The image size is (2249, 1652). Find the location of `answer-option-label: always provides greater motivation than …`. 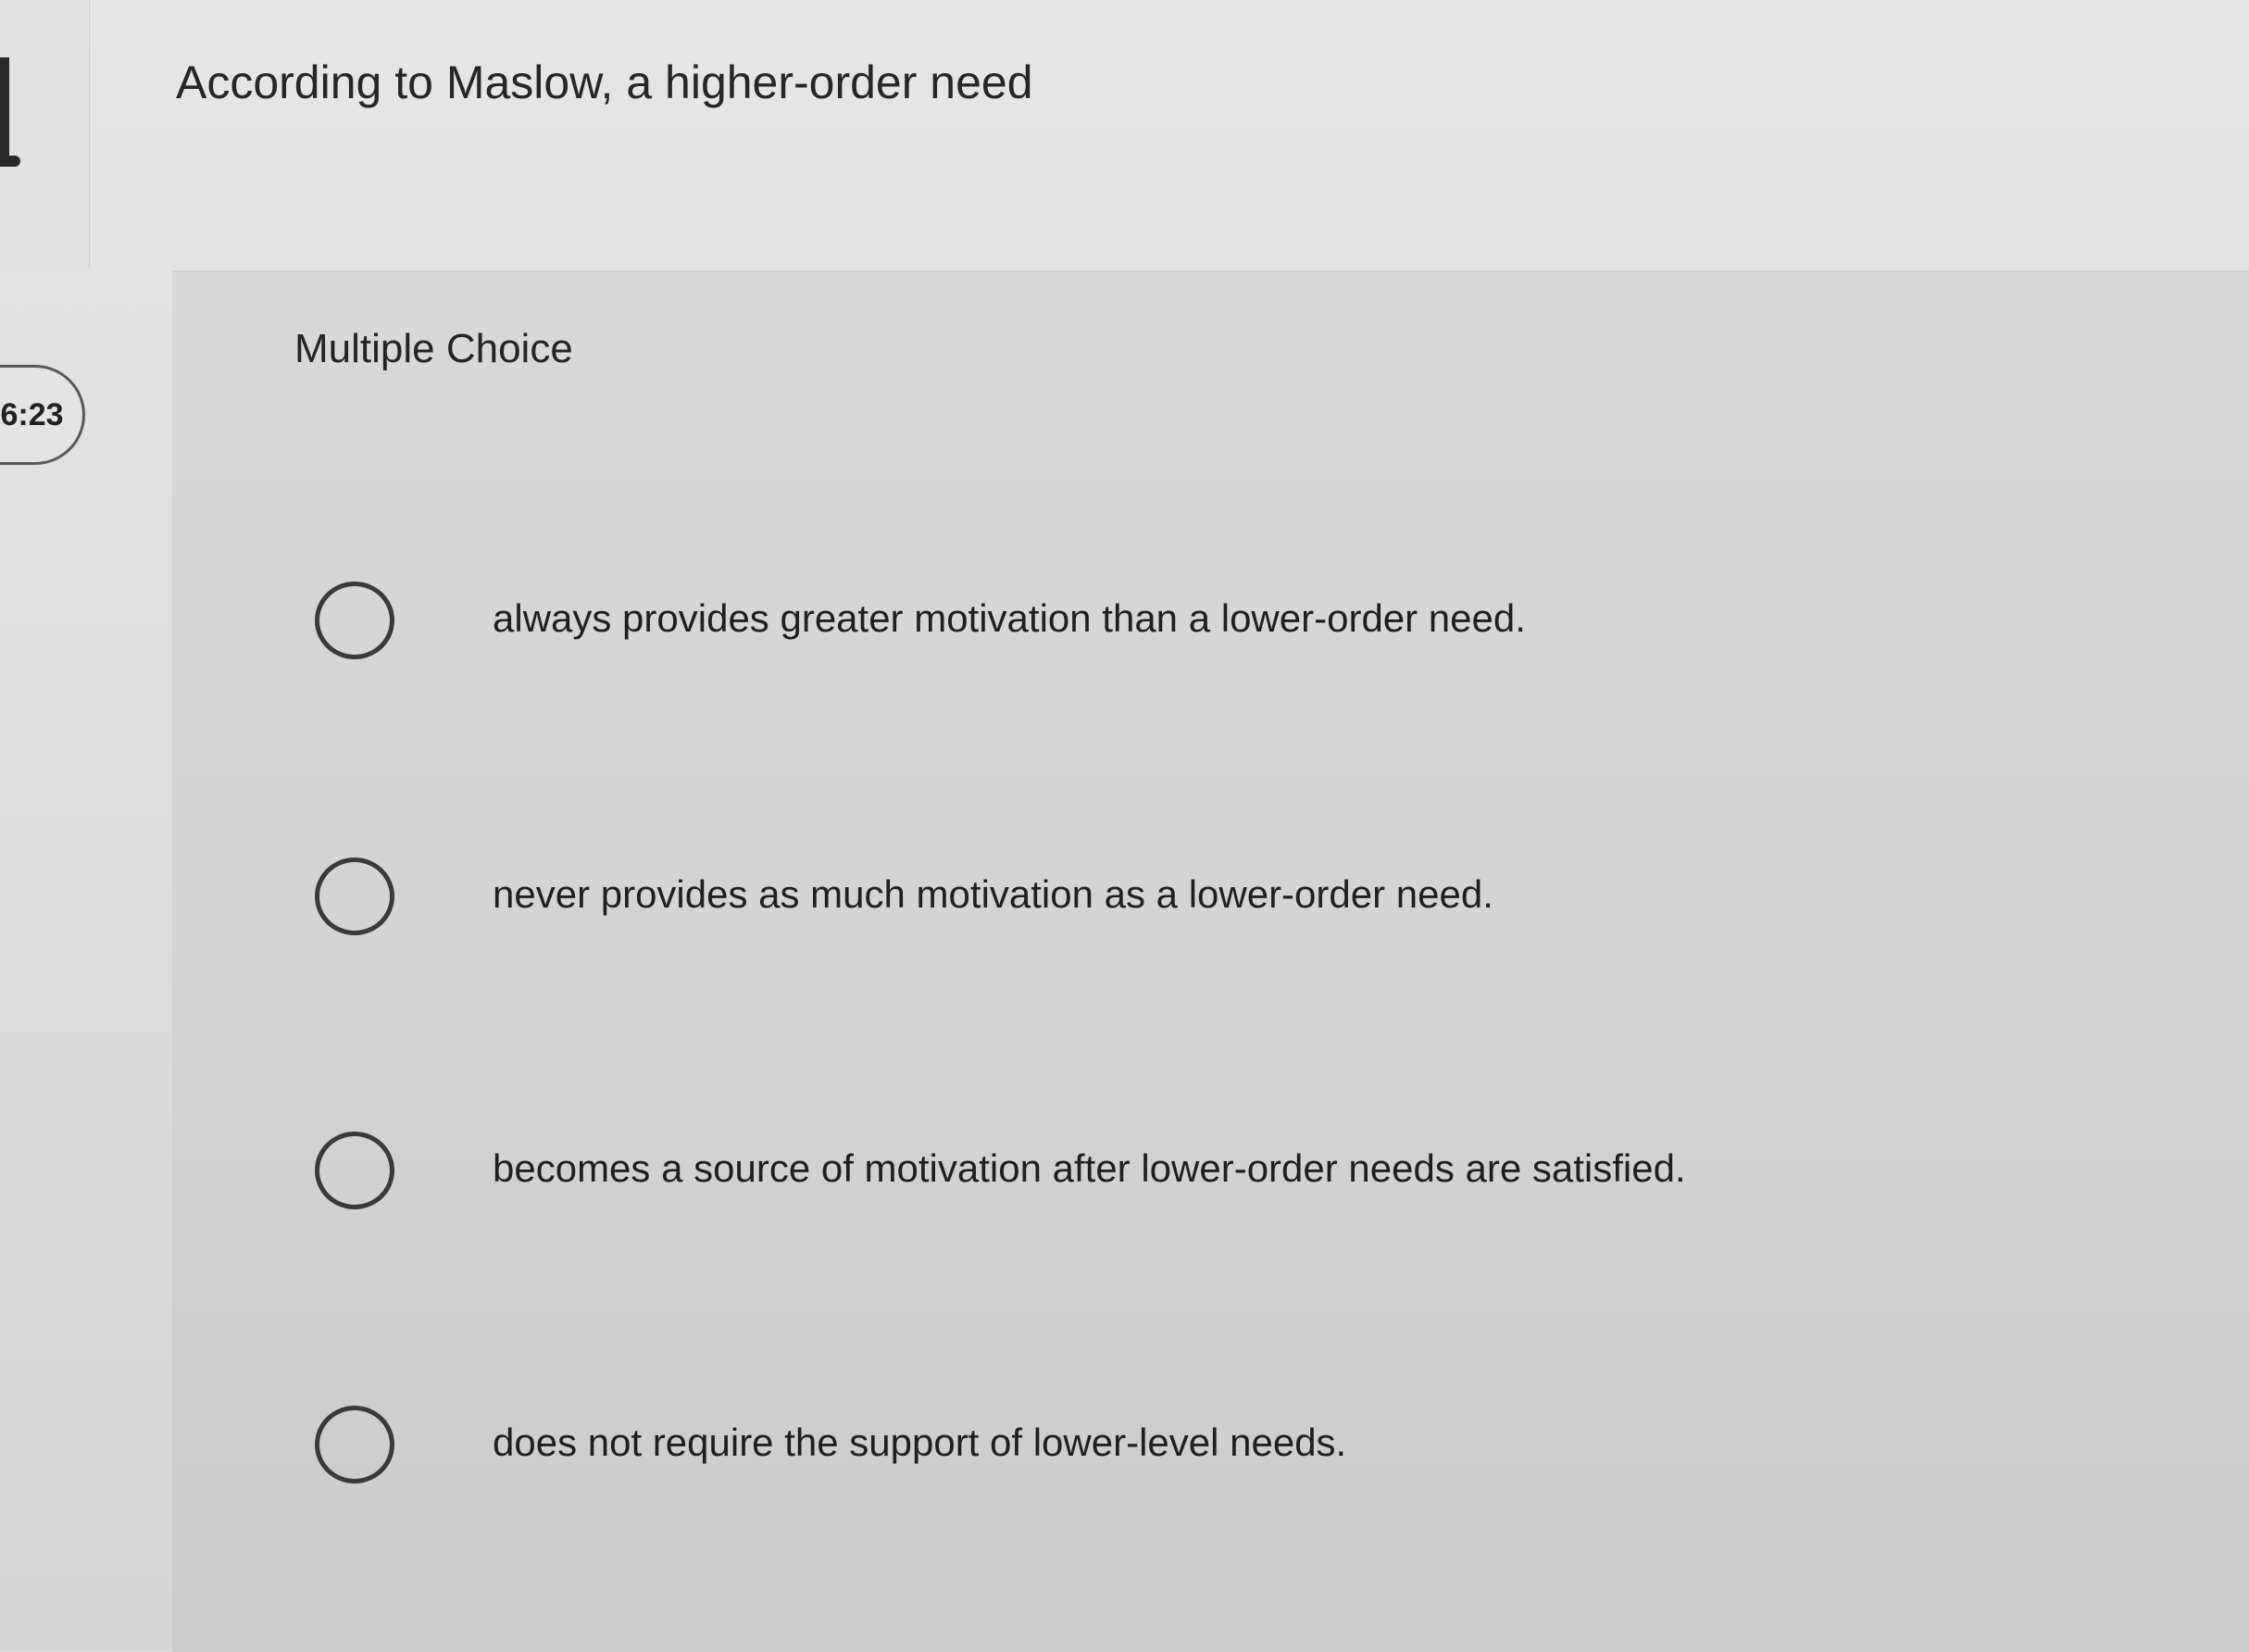

answer-option-label: always provides greater motivation than … is located at coordinates (1009, 618).